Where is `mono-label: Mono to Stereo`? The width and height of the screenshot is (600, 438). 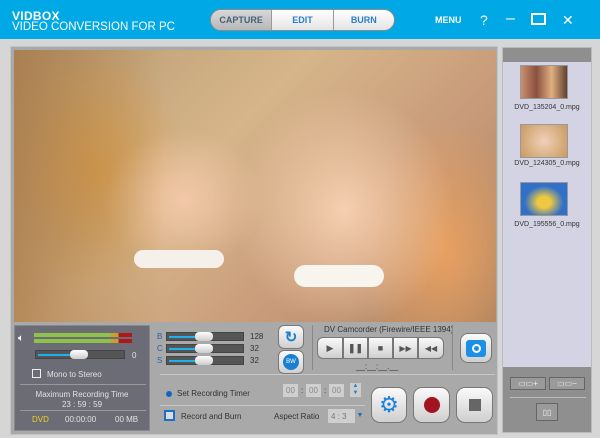
mono-label: Mono to Stereo is located at coordinates (74, 374).